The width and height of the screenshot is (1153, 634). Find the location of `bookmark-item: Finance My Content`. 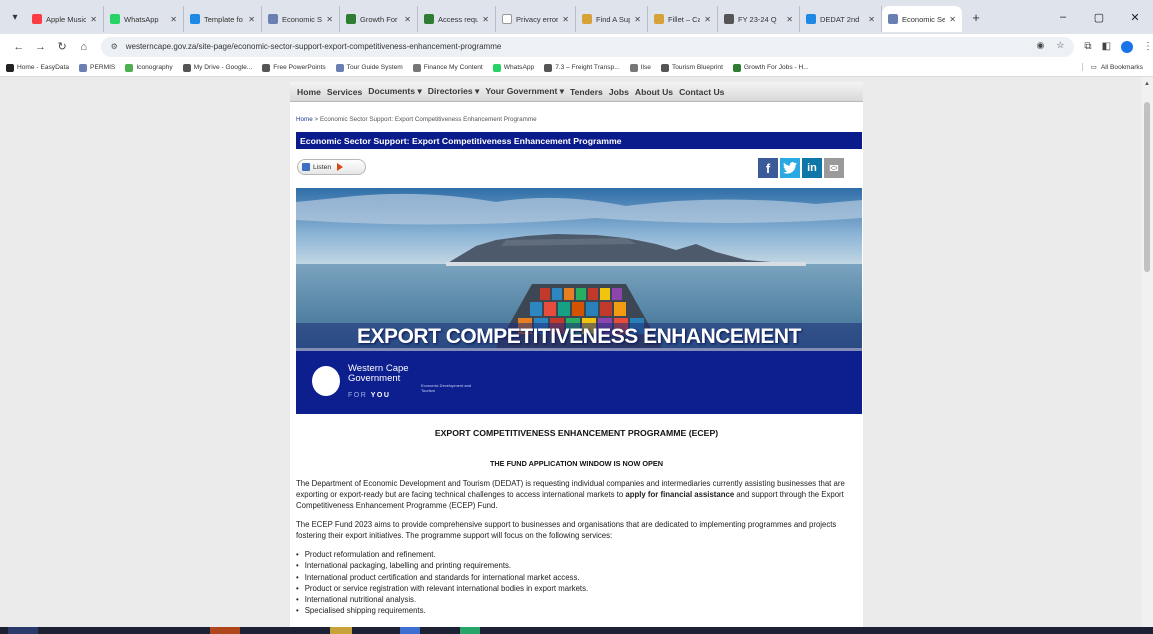

bookmark-item: Finance My Content is located at coordinates (447, 67).